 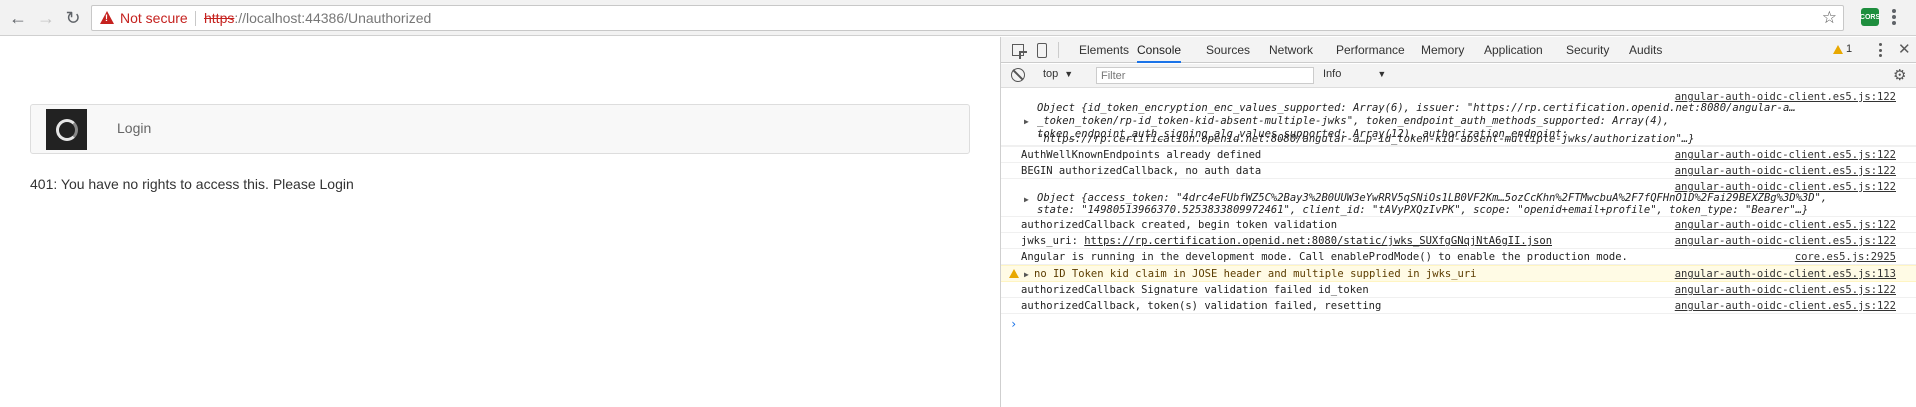 I want to click on url-text: https://localhost:44386/Unauthorized, so click(x=317, y=18).